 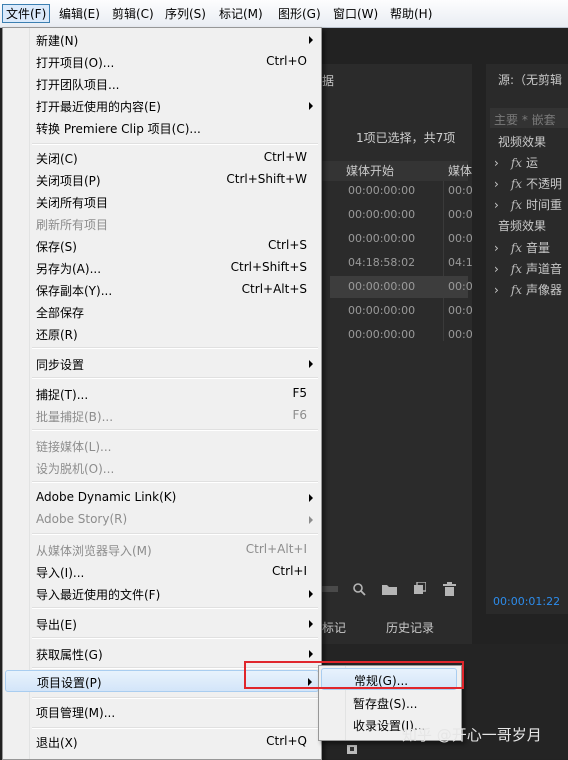 What do you see at coordinates (286, 741) in the screenshot?
I see `menu-item-shortcut: Ctrl+Q` at bounding box center [286, 741].